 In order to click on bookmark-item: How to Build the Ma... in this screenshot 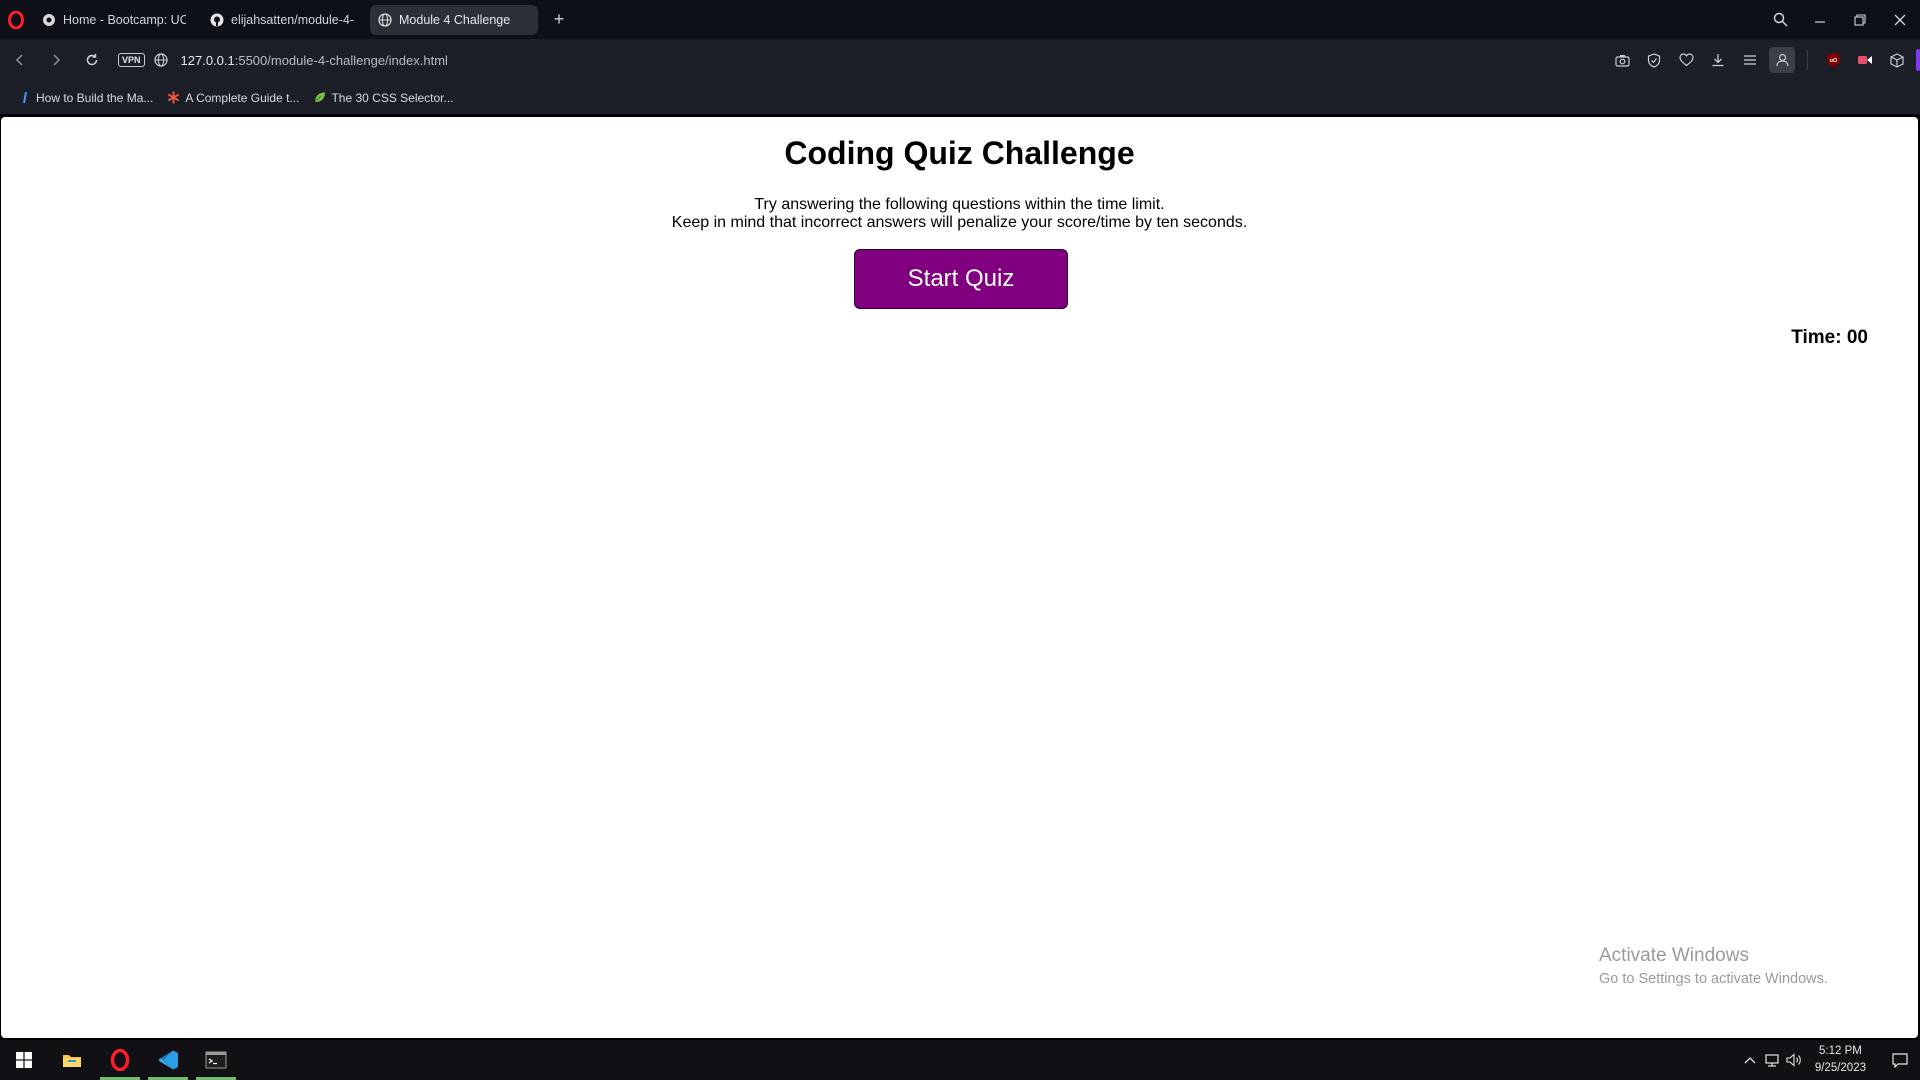, I will do `click(85, 98)`.